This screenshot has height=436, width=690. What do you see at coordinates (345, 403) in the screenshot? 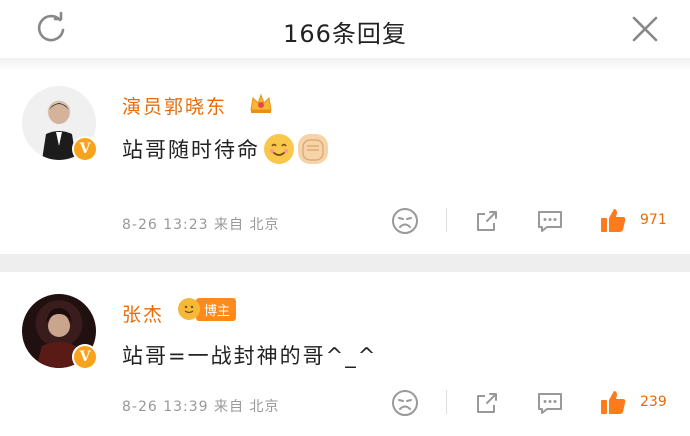
I see `comment-actions: 239` at bounding box center [345, 403].